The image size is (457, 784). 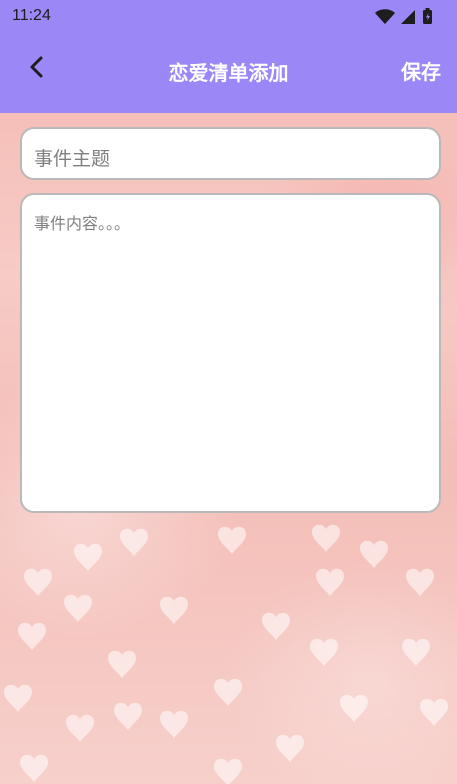 What do you see at coordinates (228, 17) in the screenshot?
I see `status-bar: 11:24` at bounding box center [228, 17].